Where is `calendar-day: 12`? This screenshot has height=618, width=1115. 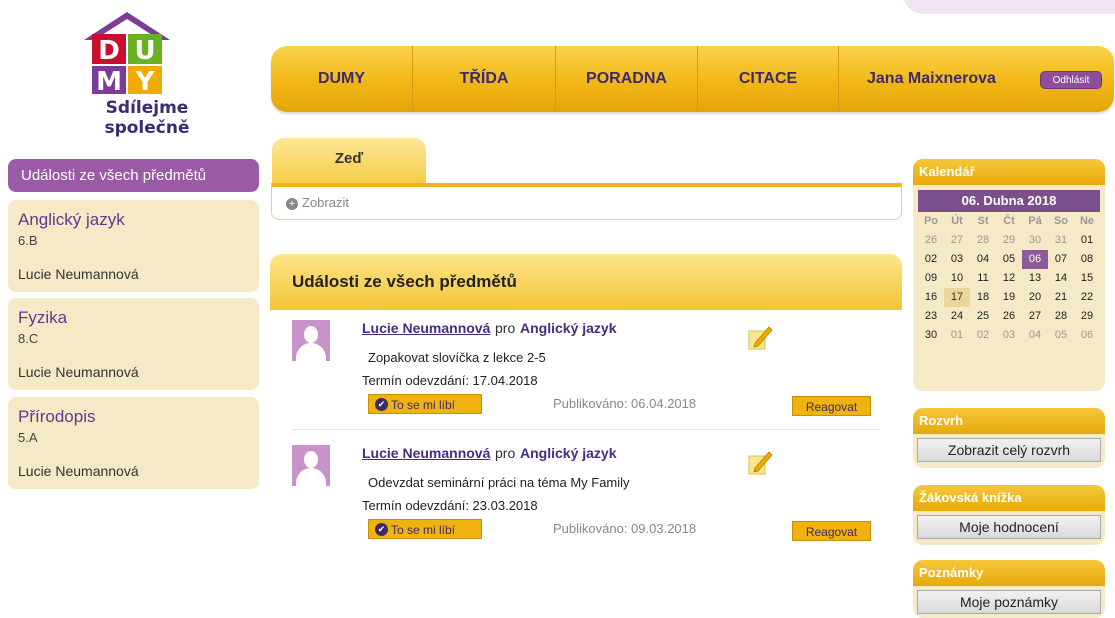 calendar-day: 12 is located at coordinates (1009, 278).